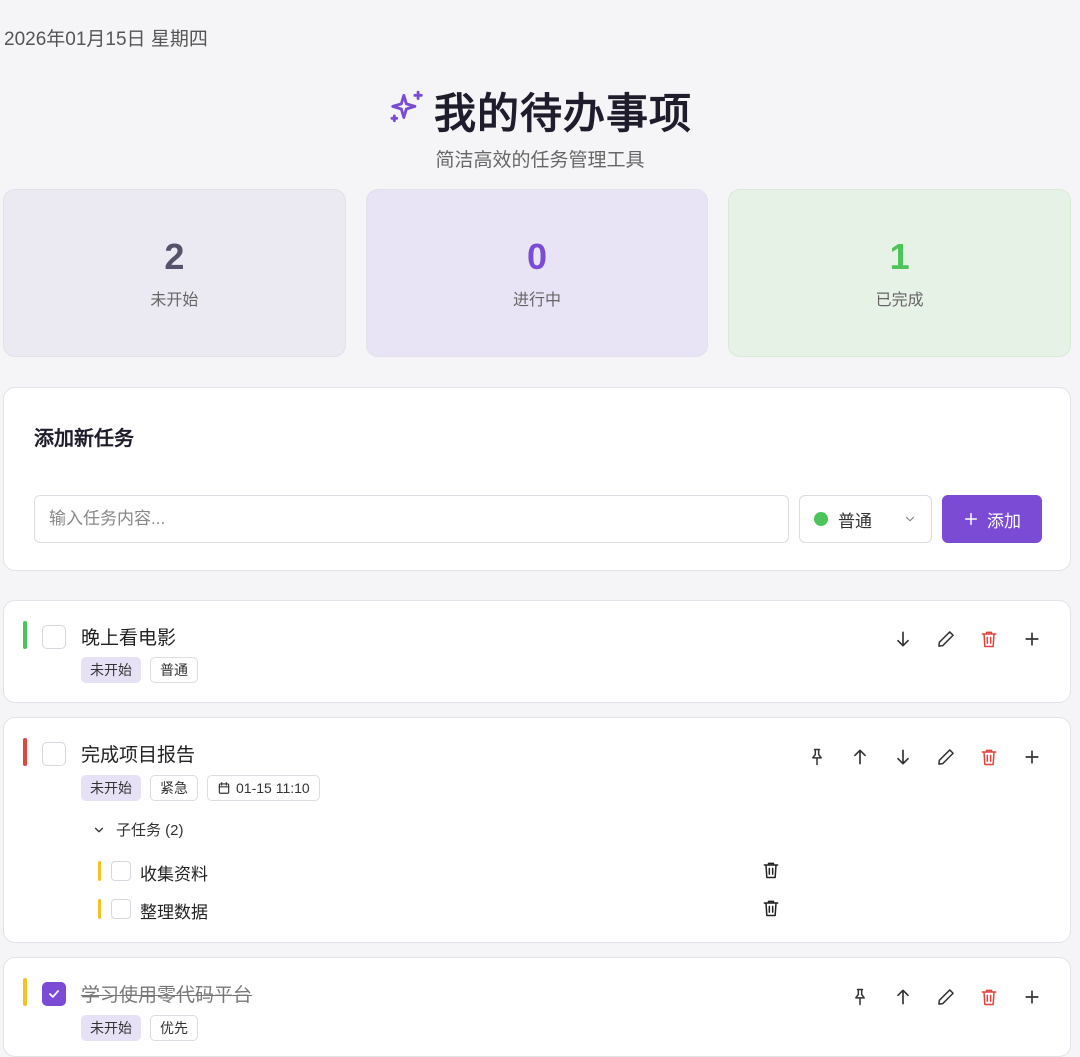  I want to click on due-date-badge: 01-15 11:10, so click(263, 788).